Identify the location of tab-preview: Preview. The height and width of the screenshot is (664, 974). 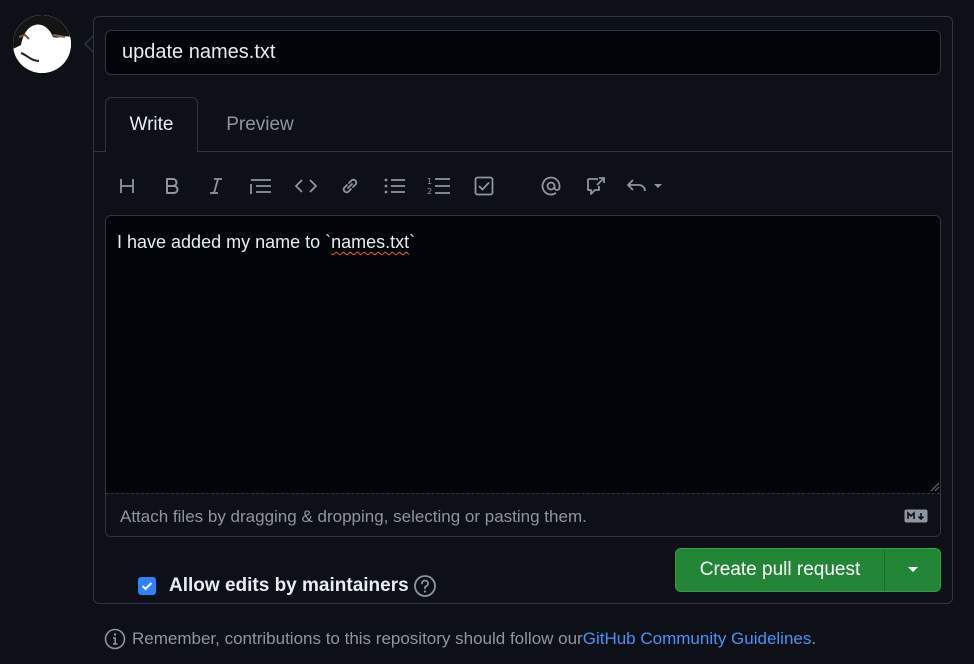
(260, 124).